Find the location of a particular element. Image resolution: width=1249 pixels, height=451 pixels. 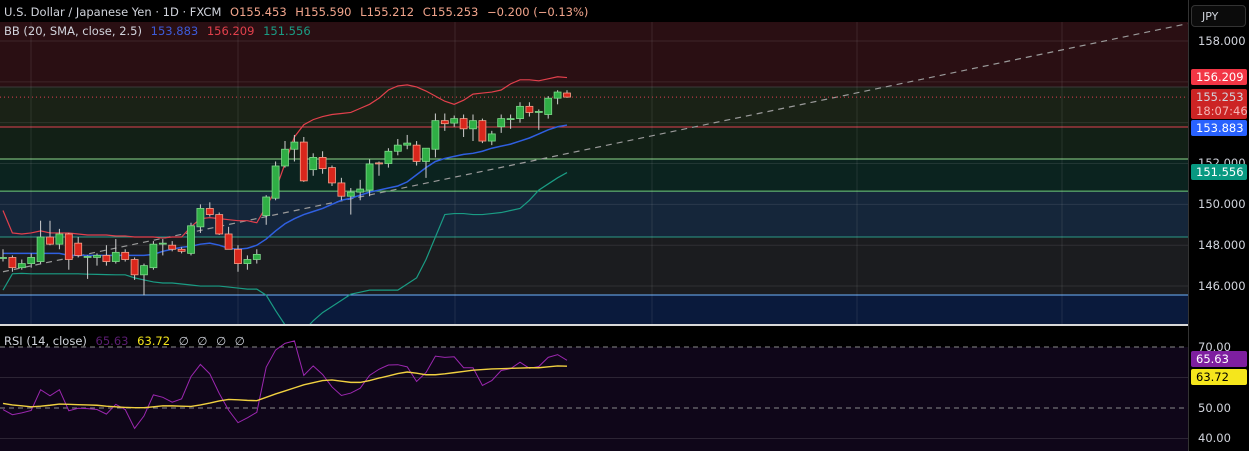

rsi-tick: 40.00 is located at coordinates (1214, 438).